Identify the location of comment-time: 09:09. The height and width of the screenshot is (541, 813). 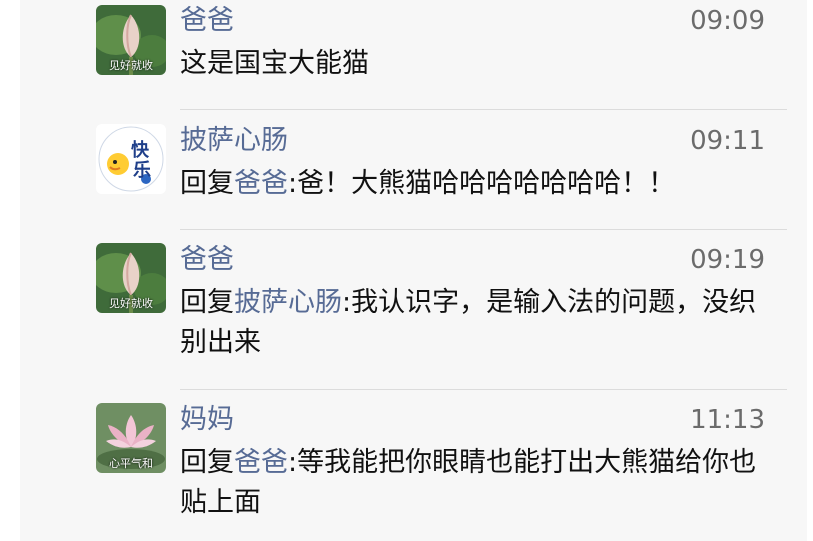
(727, 21).